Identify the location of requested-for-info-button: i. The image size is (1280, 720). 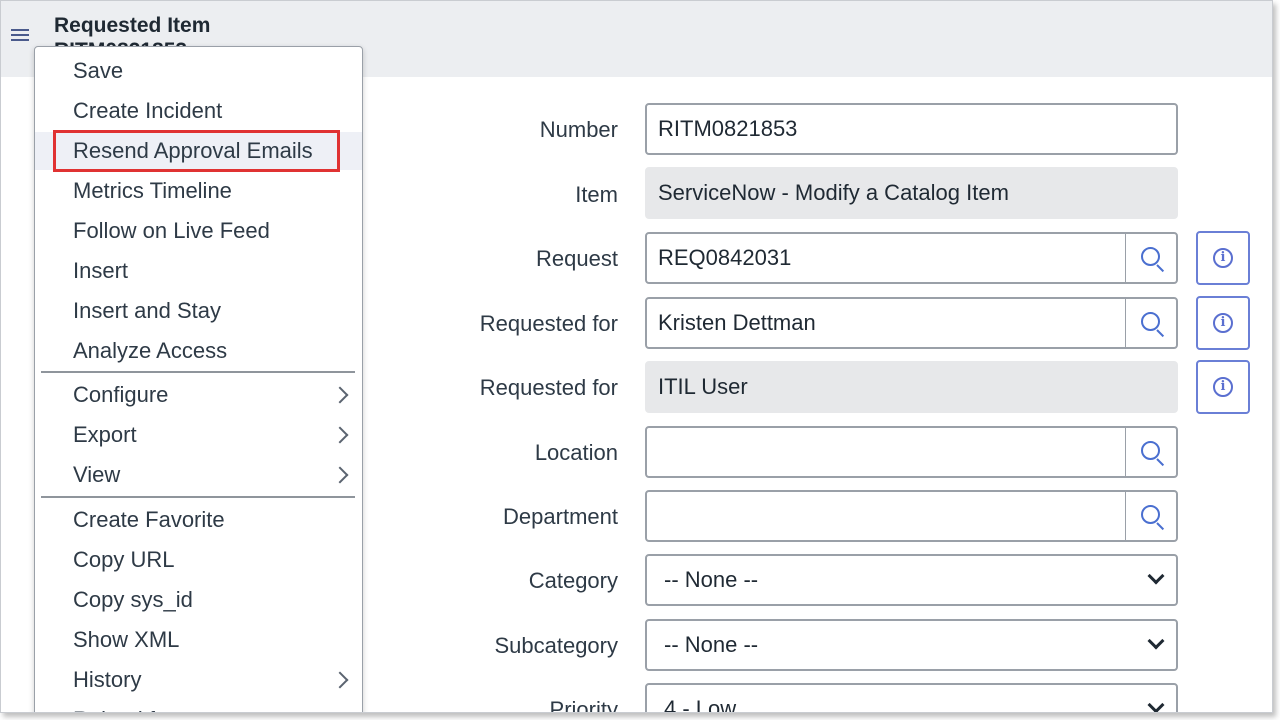
(1223, 323).